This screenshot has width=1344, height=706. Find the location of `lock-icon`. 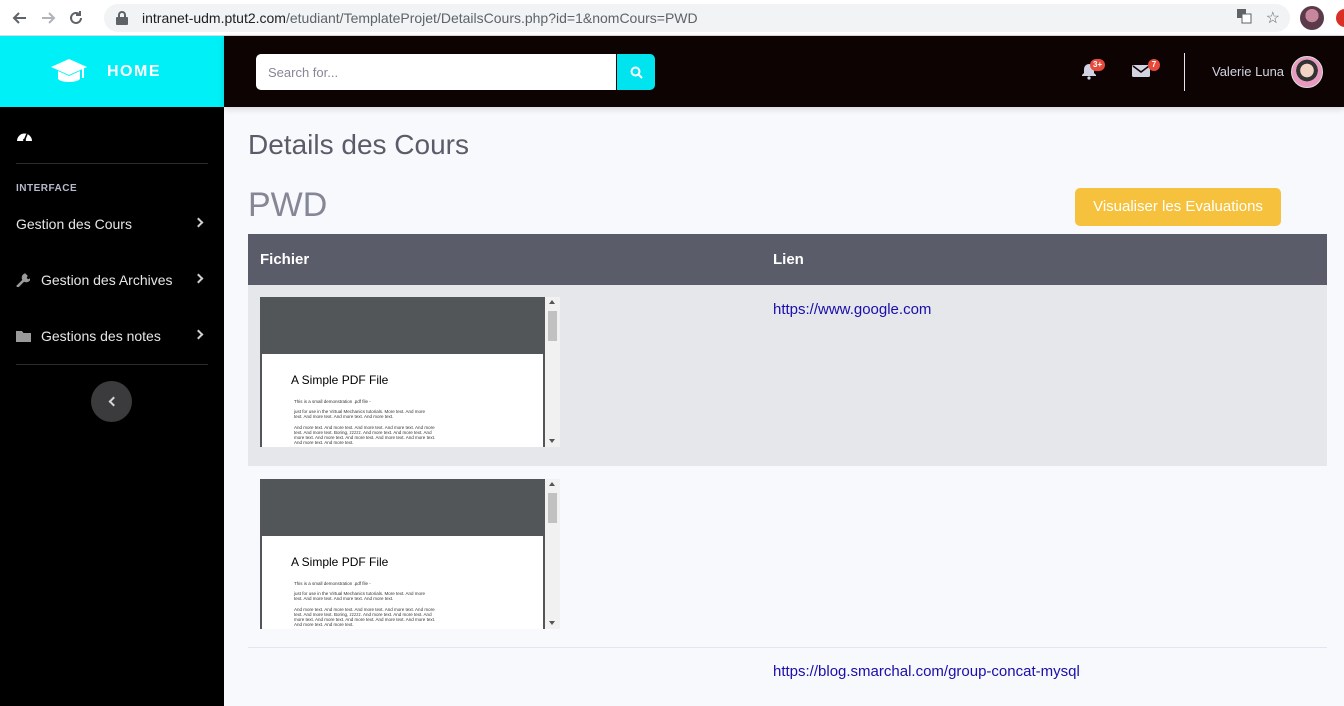

lock-icon is located at coordinates (122, 18).